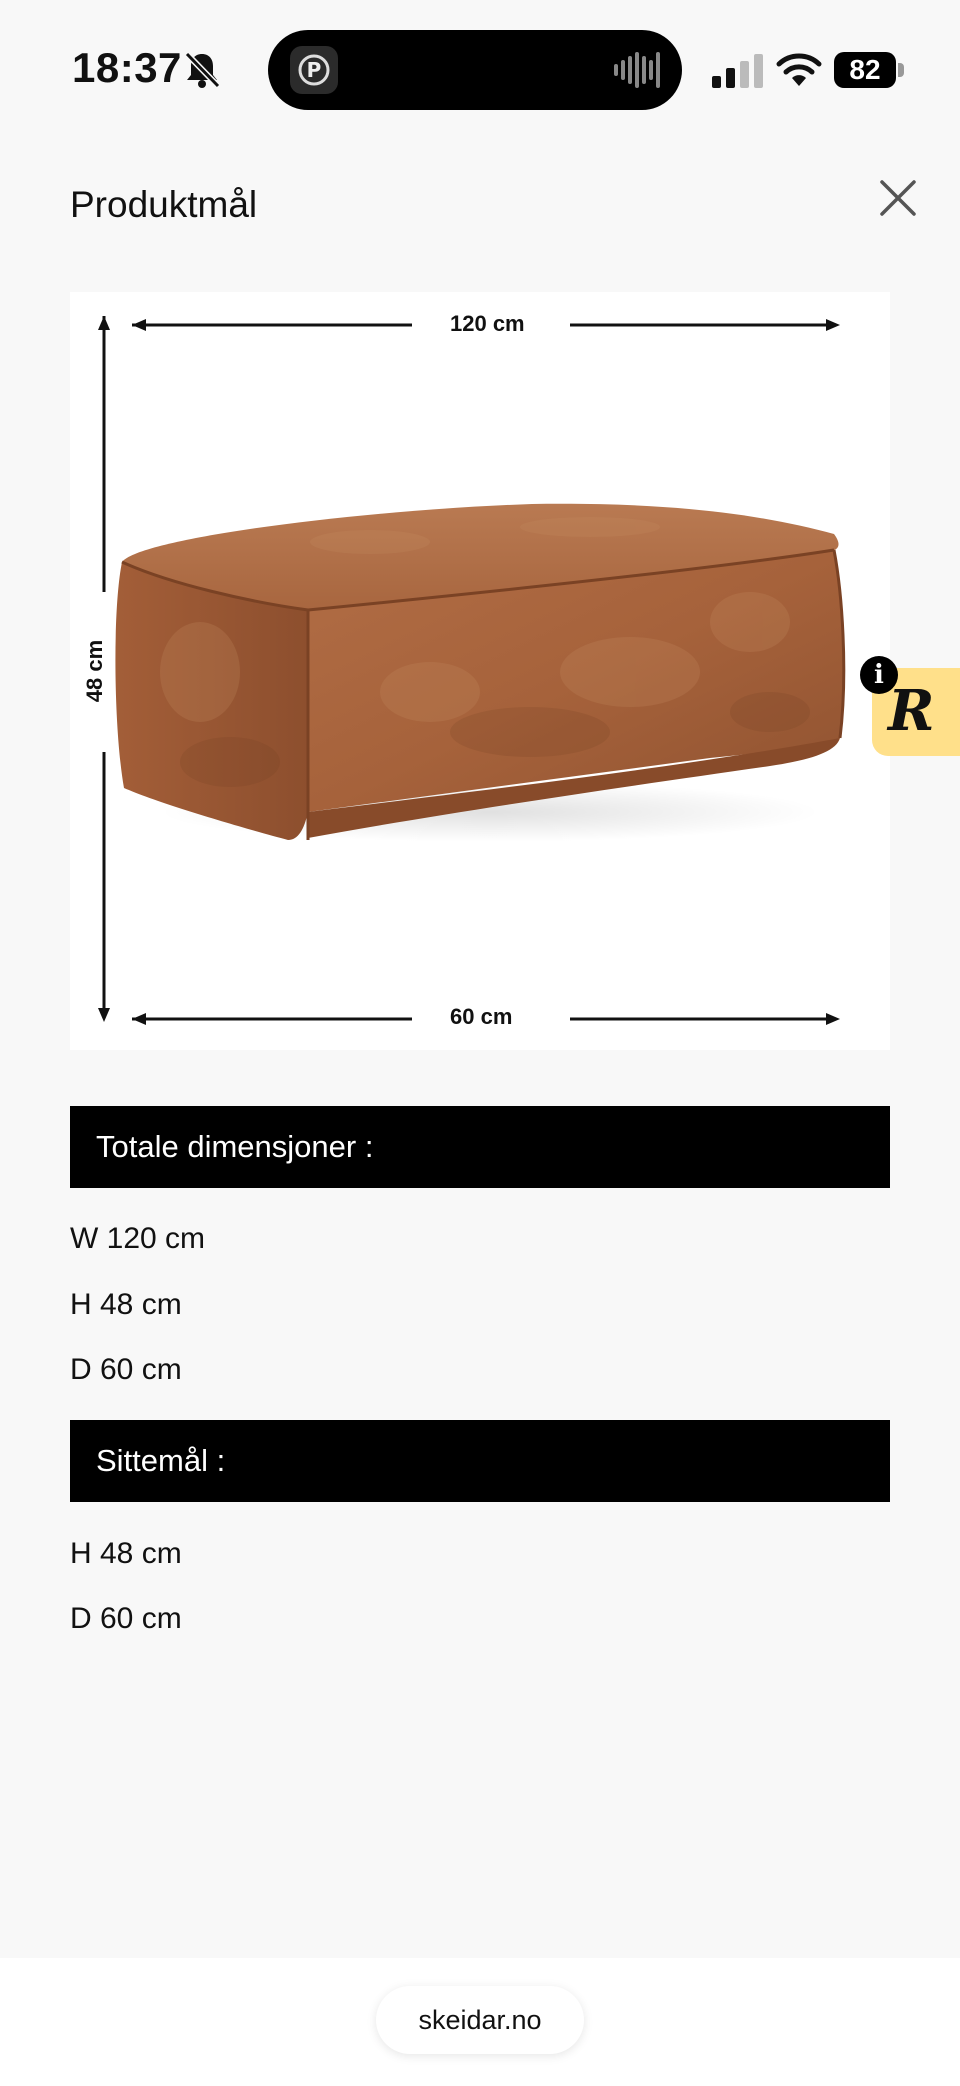 The height and width of the screenshot is (2086, 960). I want to click on dynamic-island: P, so click(475, 70).